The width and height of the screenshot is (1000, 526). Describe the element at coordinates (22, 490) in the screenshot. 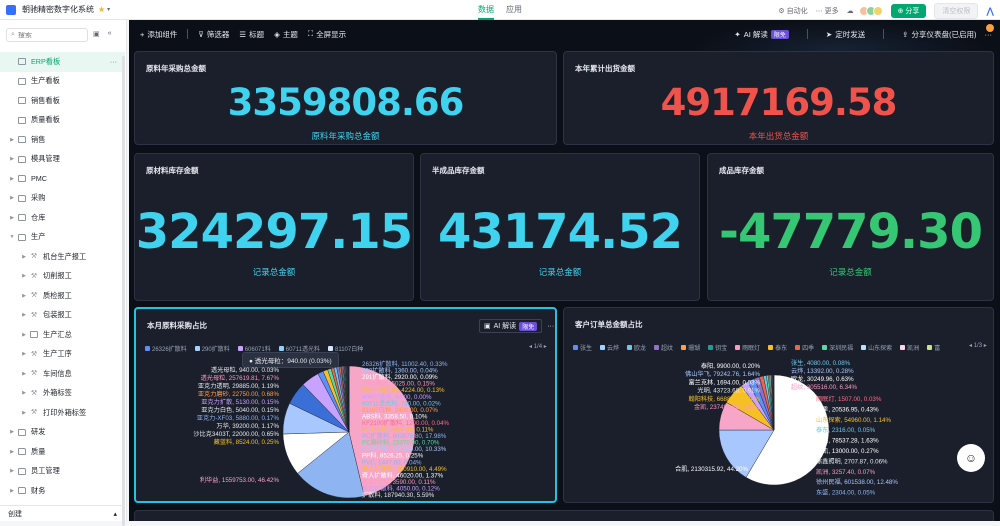

I see `folder-icon` at that location.